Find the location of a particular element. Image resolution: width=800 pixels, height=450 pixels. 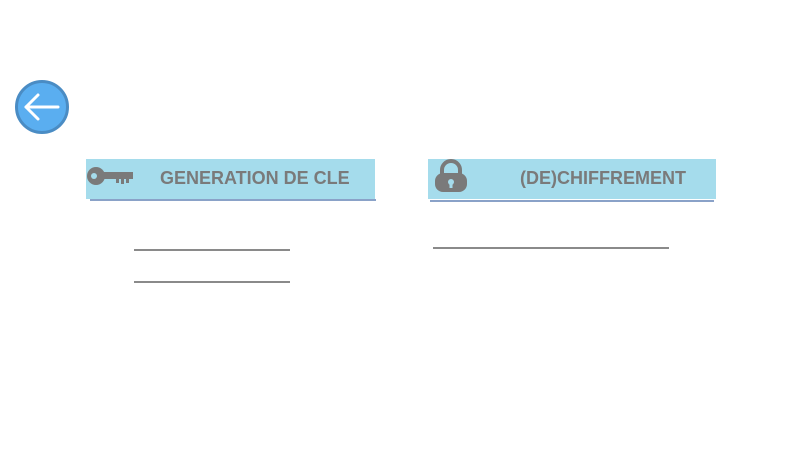

padlock-icon is located at coordinates (452, 181).